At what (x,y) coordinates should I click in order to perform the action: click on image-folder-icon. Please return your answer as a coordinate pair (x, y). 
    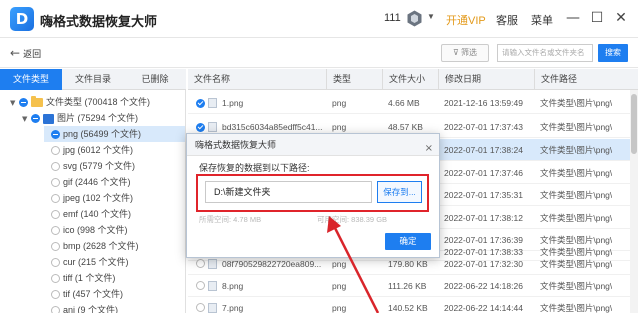
    Looking at the image, I should click on (48, 118).